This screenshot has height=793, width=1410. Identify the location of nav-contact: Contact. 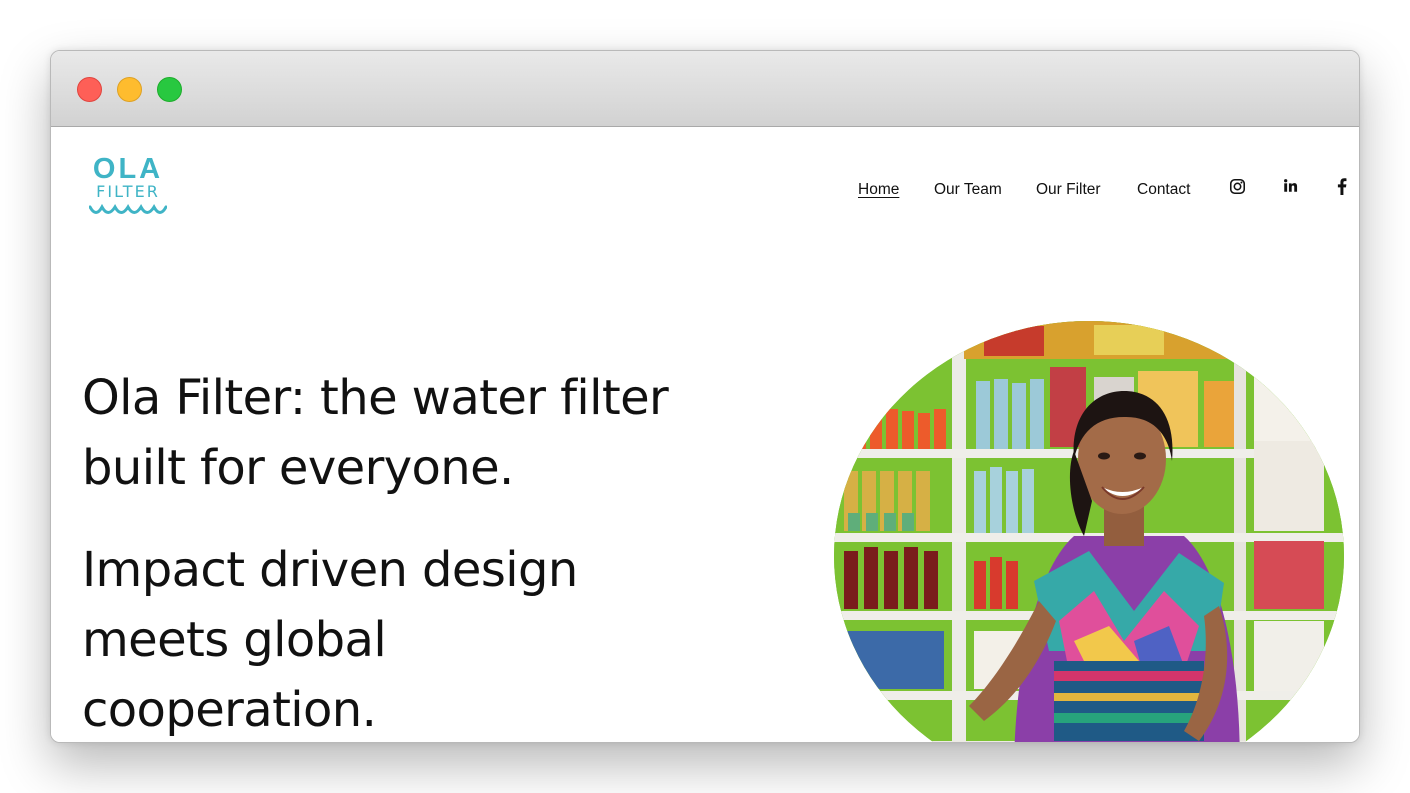
(1163, 190).